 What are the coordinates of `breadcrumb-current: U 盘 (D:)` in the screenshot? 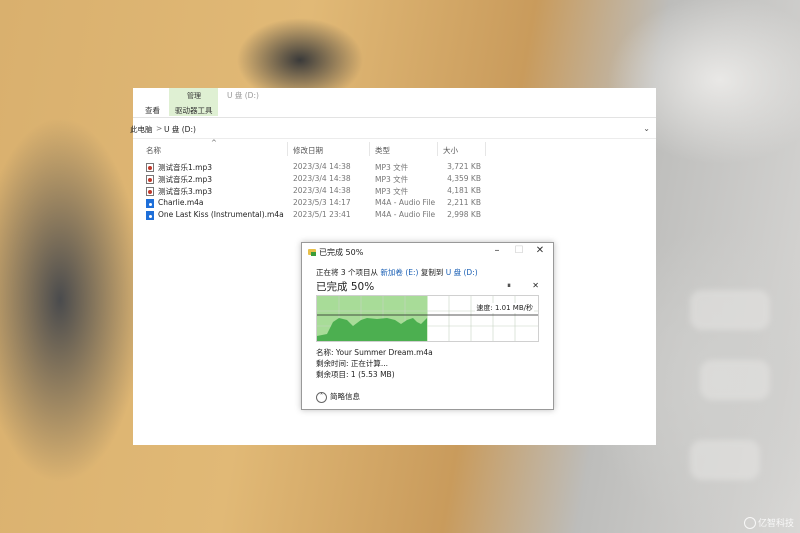 It's located at (180, 129).